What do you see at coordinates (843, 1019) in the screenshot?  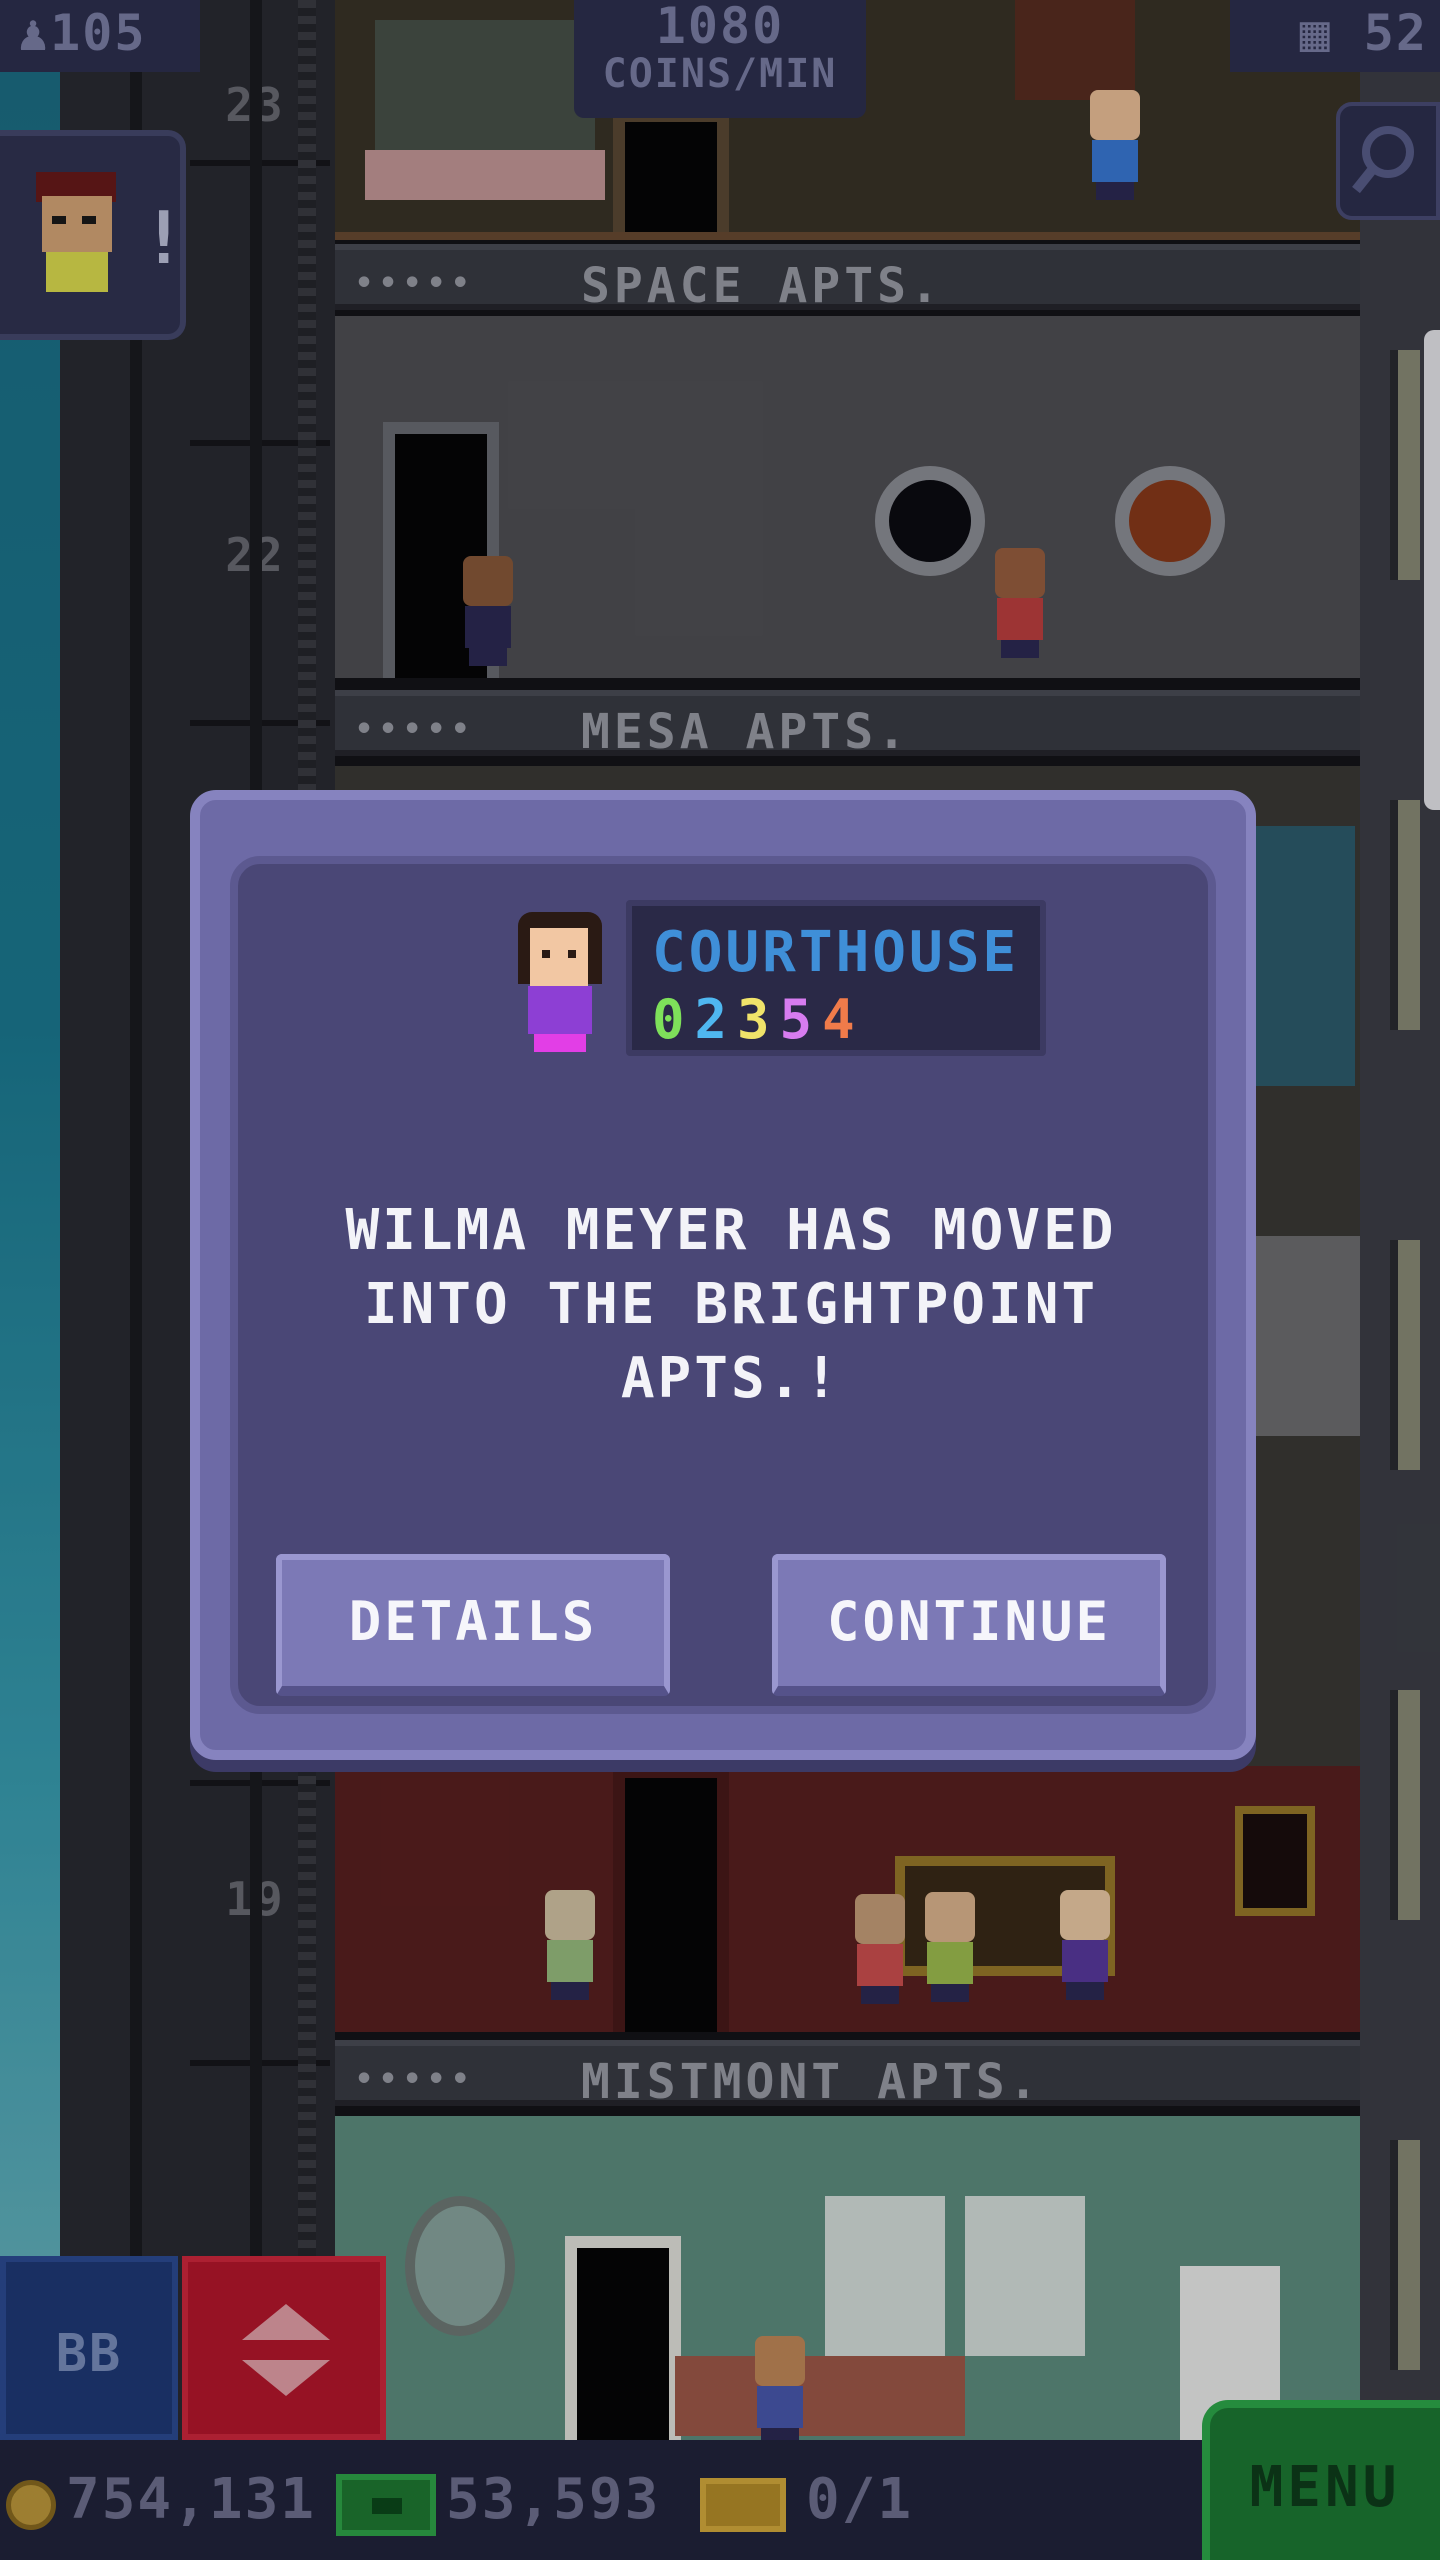 I see `skill-creative: 4` at bounding box center [843, 1019].